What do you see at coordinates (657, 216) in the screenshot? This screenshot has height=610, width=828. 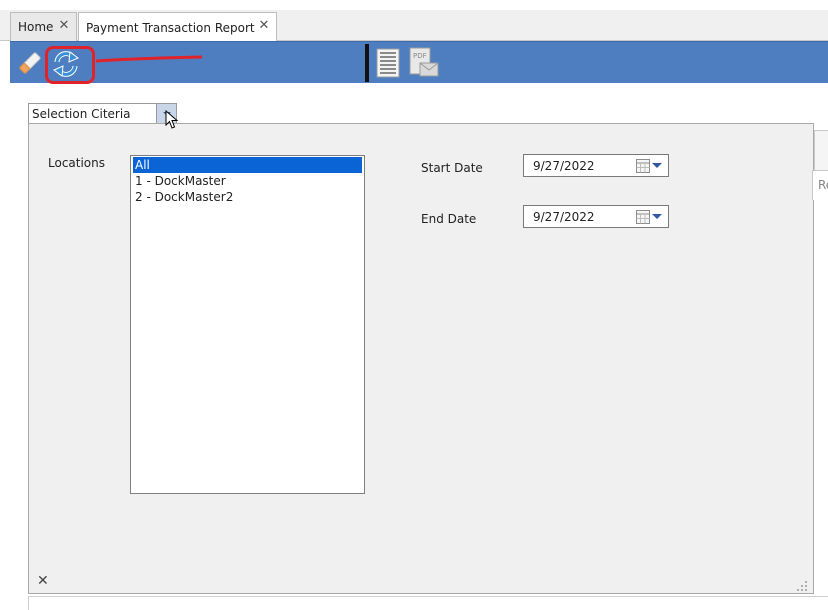 I see `end-date-dropdown-icon` at bounding box center [657, 216].